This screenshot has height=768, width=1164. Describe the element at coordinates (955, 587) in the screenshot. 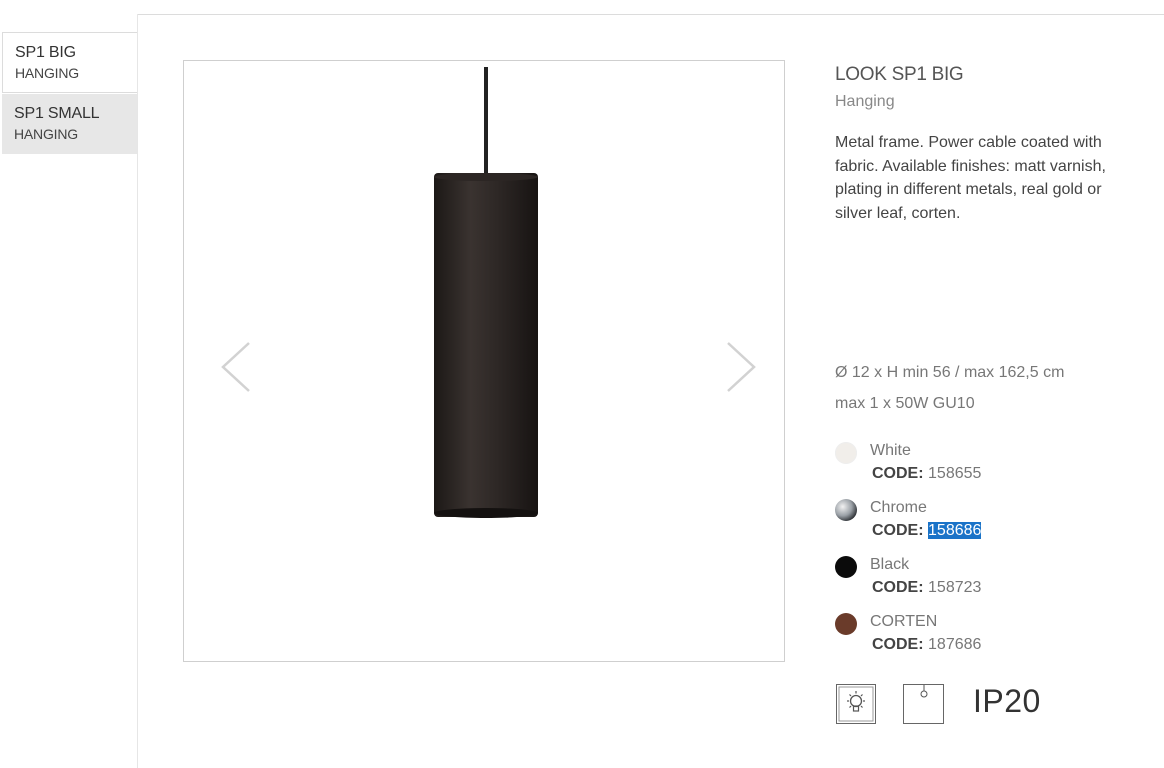

I see `code-value: 158723` at that location.